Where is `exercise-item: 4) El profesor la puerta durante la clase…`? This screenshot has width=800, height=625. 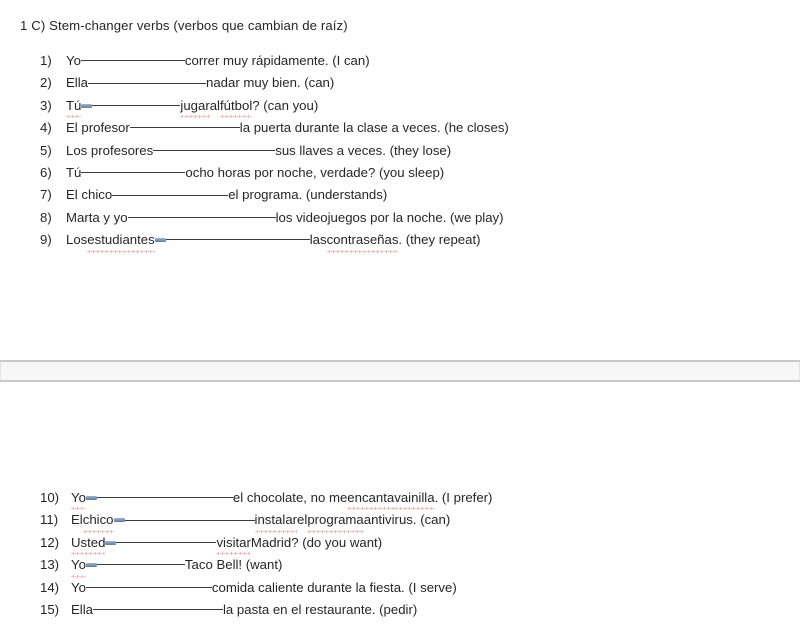
exercise-item: 4) El profesor la puerta durante la clase… is located at coordinates (400, 128).